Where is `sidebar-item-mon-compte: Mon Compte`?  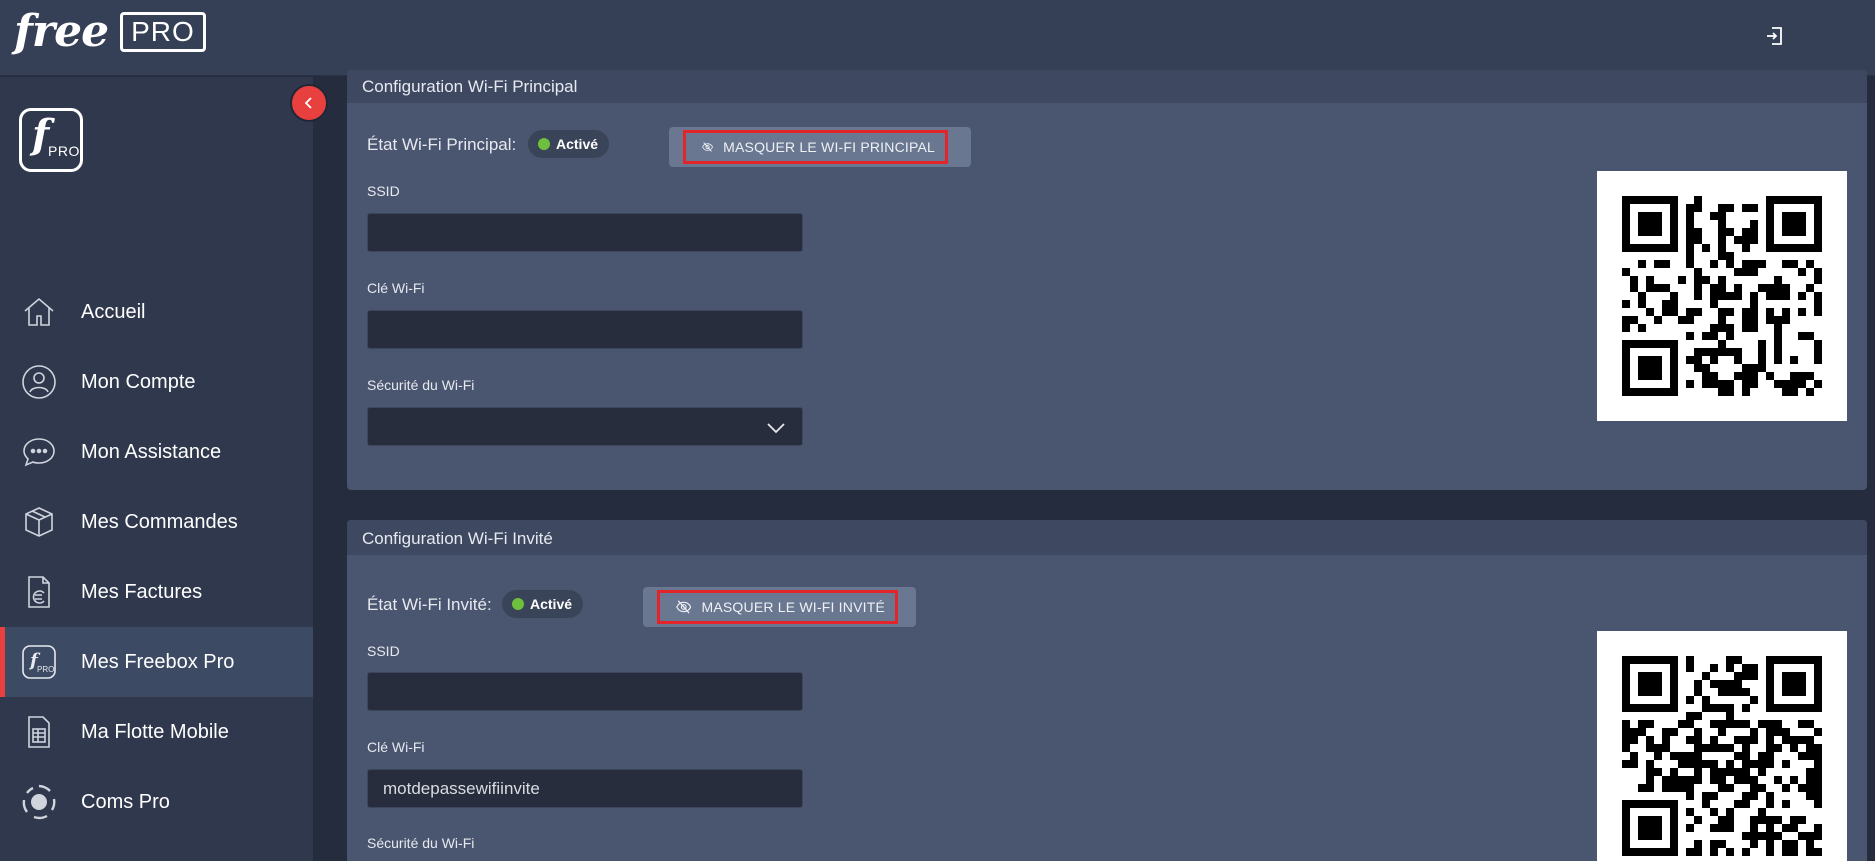
sidebar-item-mon-compte: Mon Compte is located at coordinates (156, 382).